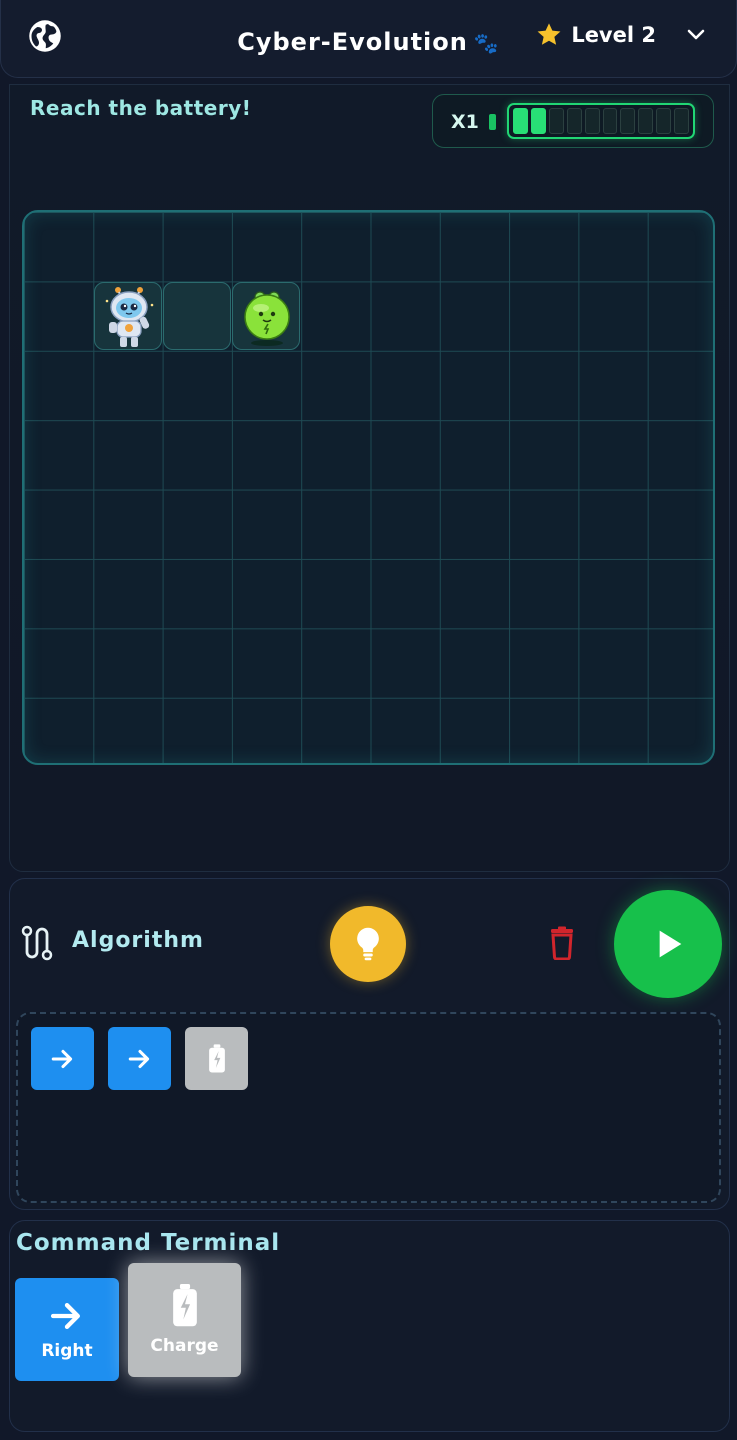  Describe the element at coordinates (696, 34) in the screenshot. I see `chevron-down-icon` at that location.